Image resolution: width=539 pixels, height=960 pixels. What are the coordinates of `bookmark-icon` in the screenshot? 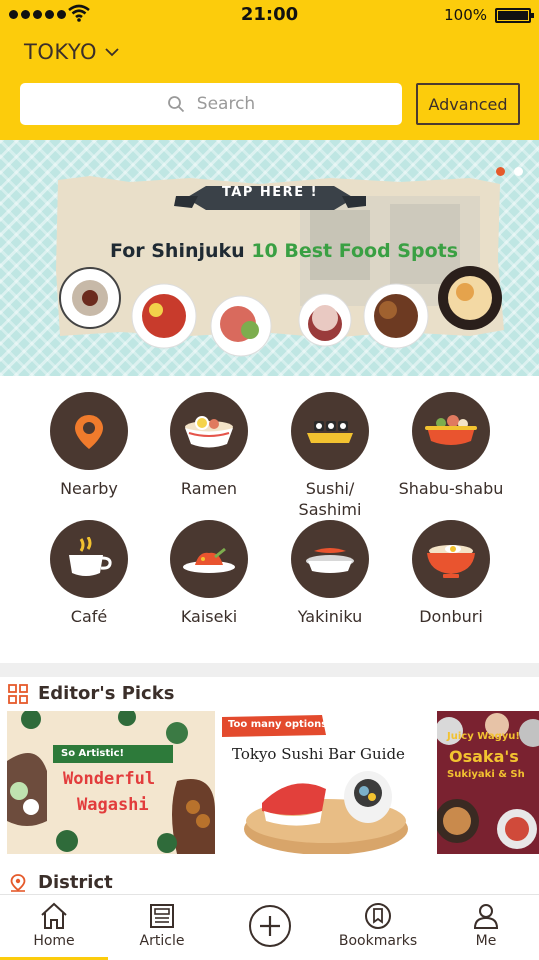 It's located at (378, 916).